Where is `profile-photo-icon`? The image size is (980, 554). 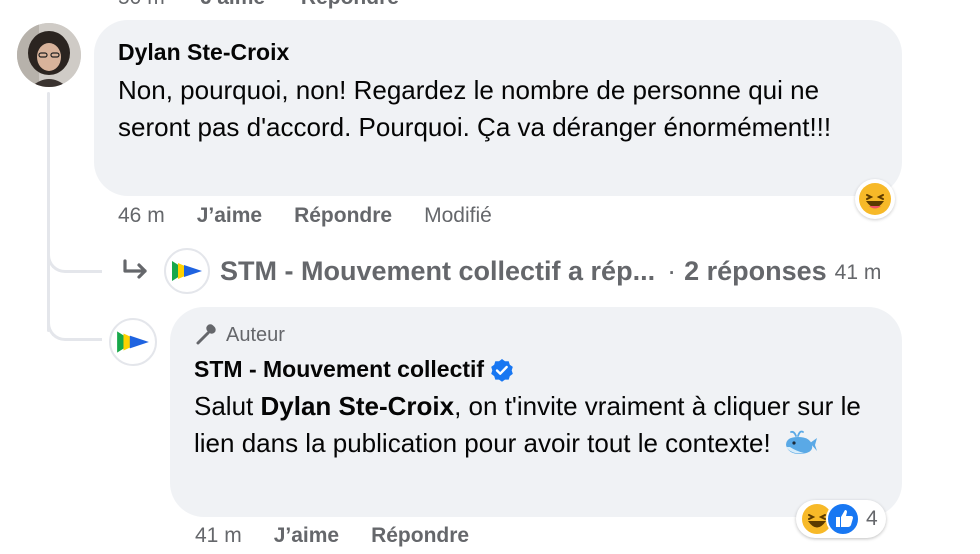 profile-photo-icon is located at coordinates (49, 55).